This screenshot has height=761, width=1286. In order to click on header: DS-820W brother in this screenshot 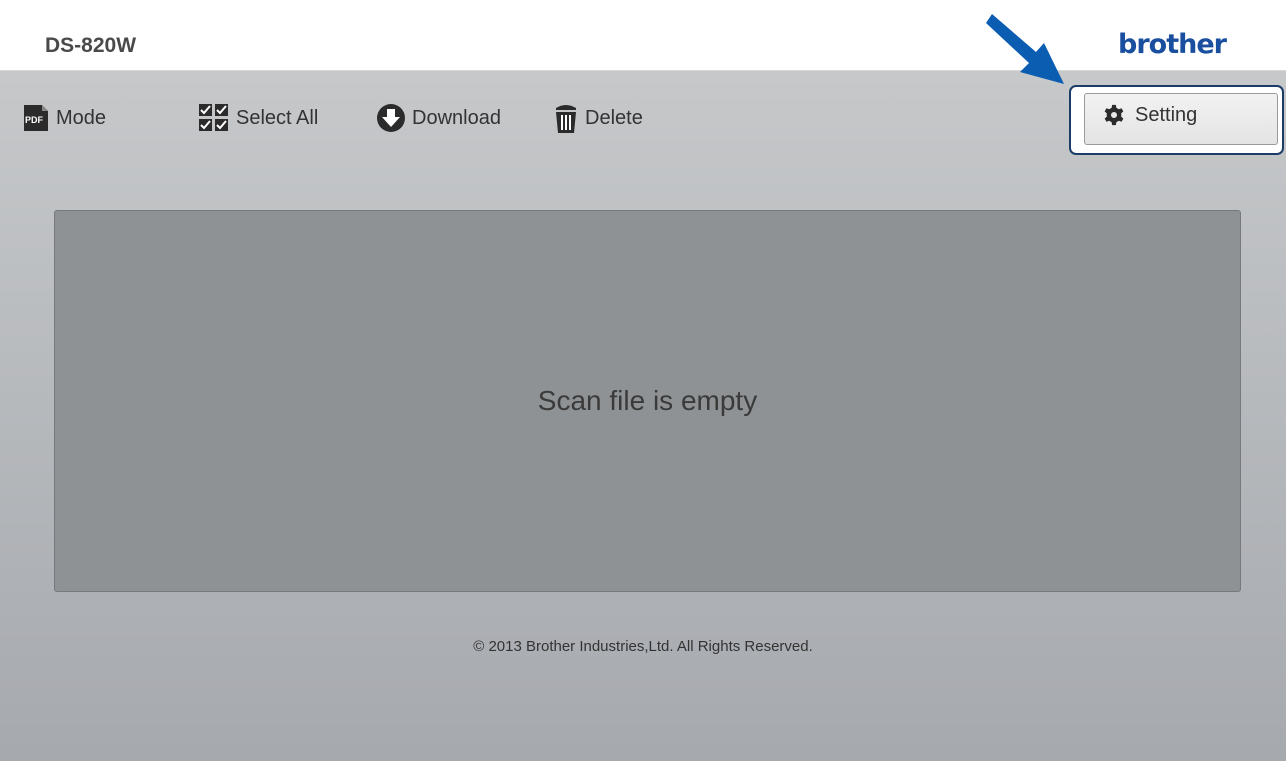, I will do `click(643, 35)`.